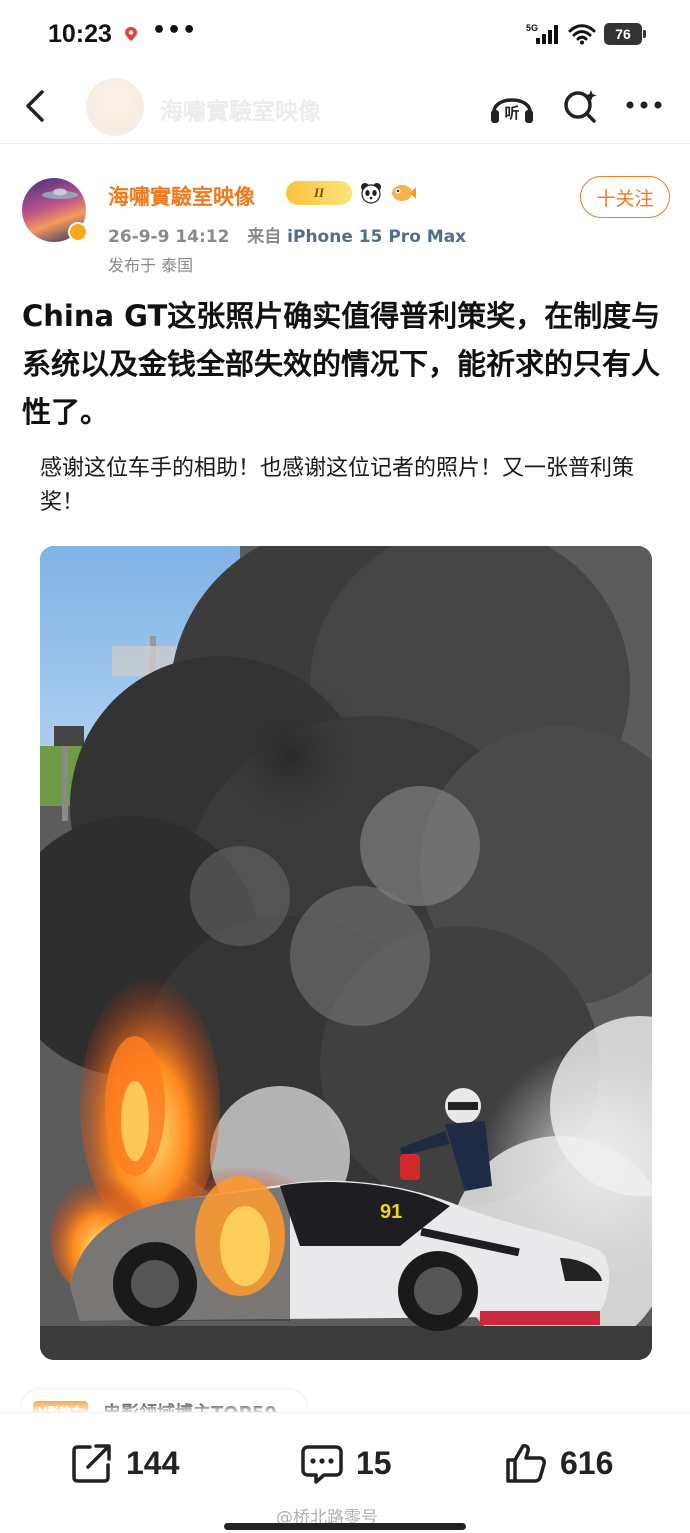 The height and width of the screenshot is (1533, 690). Describe the element at coordinates (181, 196) in the screenshot. I see `author-name: 海嘯實驗室映像` at that location.